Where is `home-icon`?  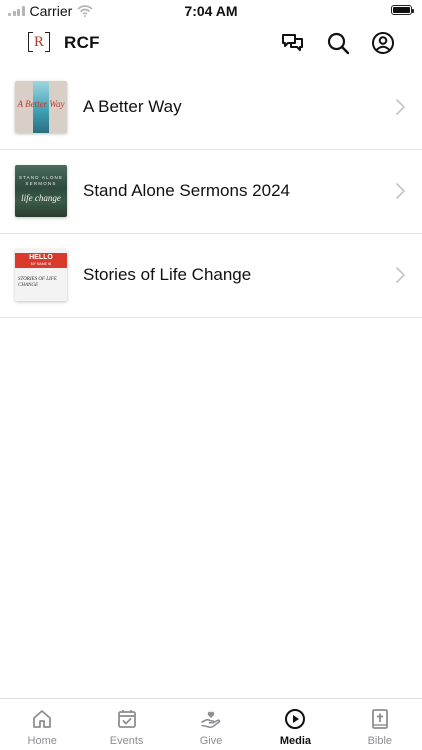 home-icon is located at coordinates (42, 719).